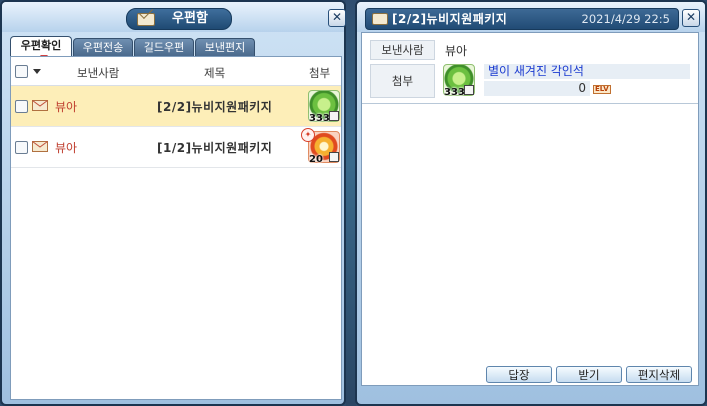  Describe the element at coordinates (589, 374) in the screenshot. I see `receive-button: 받기` at that location.